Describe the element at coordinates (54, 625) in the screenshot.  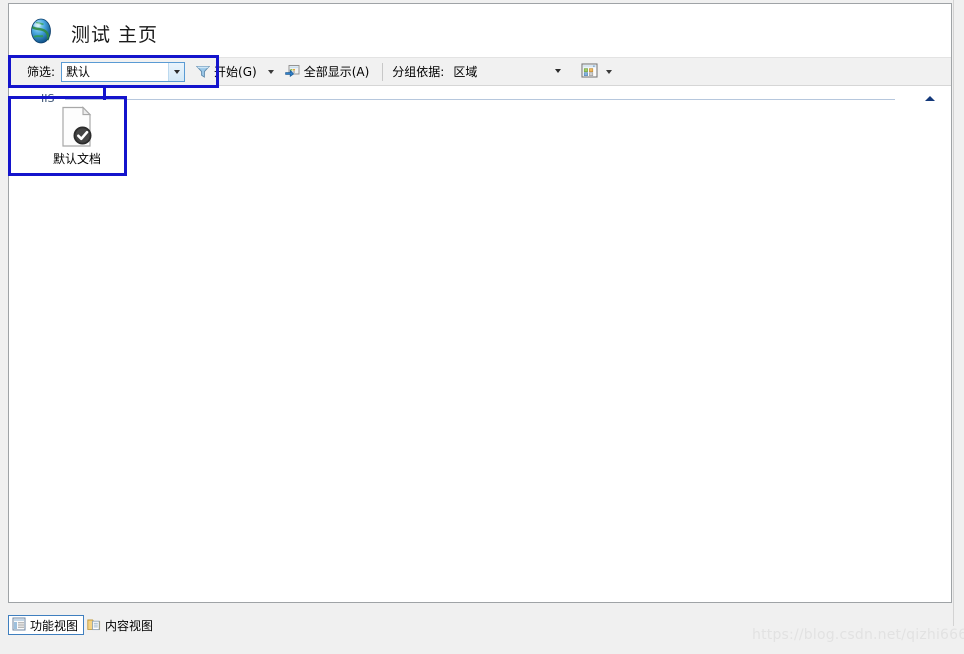
I see `tab-features-view-label: 功能视图` at that location.